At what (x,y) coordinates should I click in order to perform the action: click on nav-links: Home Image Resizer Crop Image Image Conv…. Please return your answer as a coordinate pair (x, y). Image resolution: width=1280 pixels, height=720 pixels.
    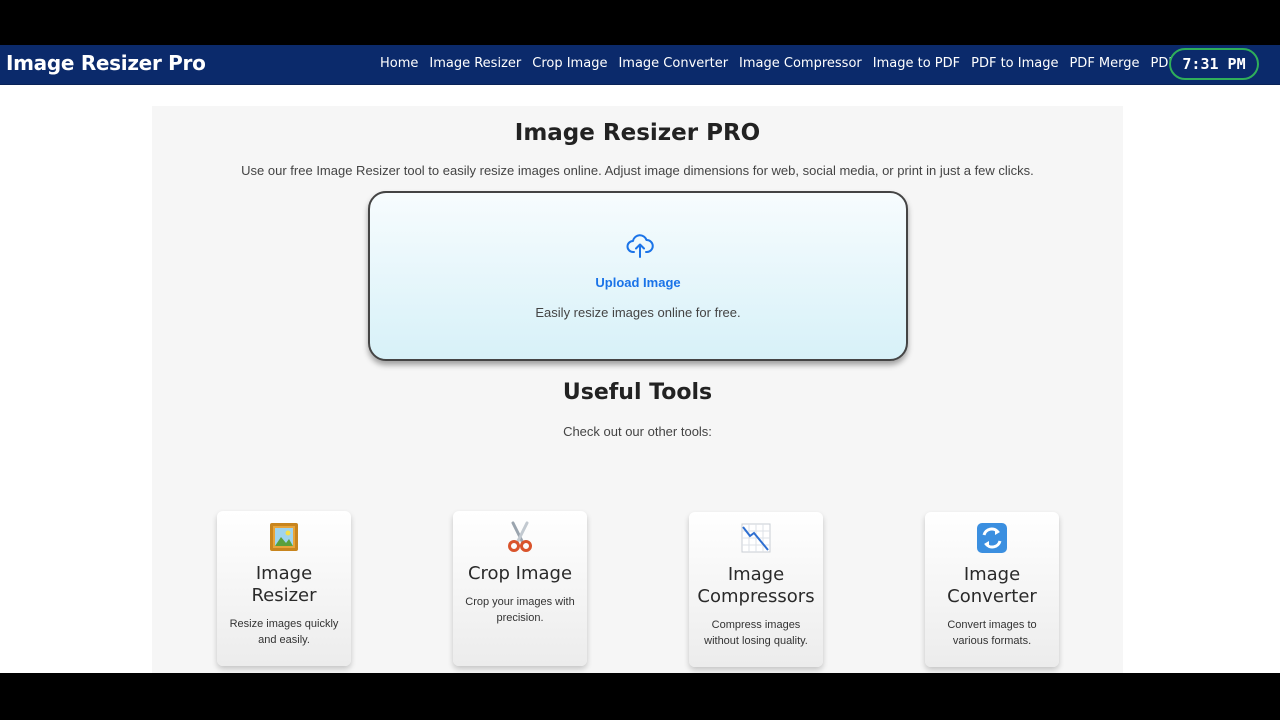
    Looking at the image, I should click on (800, 63).